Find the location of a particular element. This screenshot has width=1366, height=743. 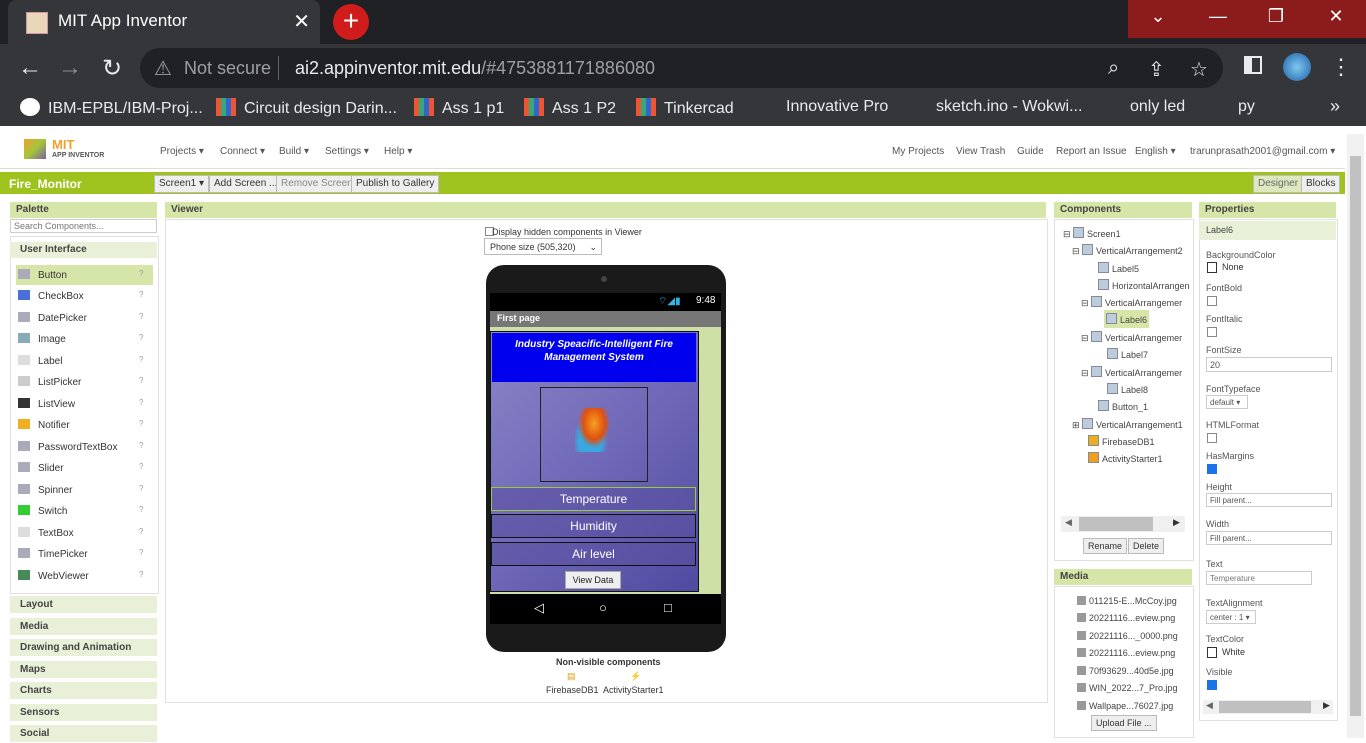

palette-category-maps: Maps is located at coordinates (83, 670).